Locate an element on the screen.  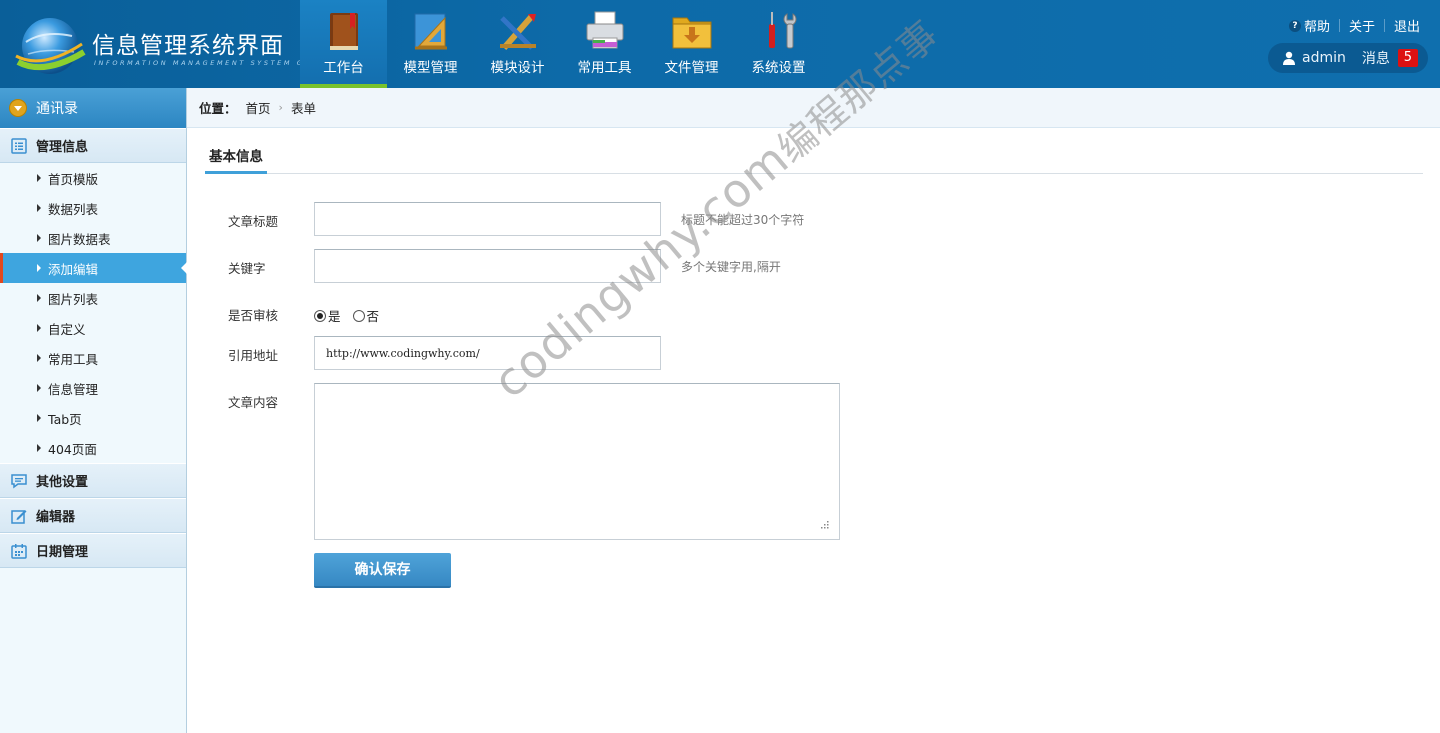
article-title-input is located at coordinates (487, 219).